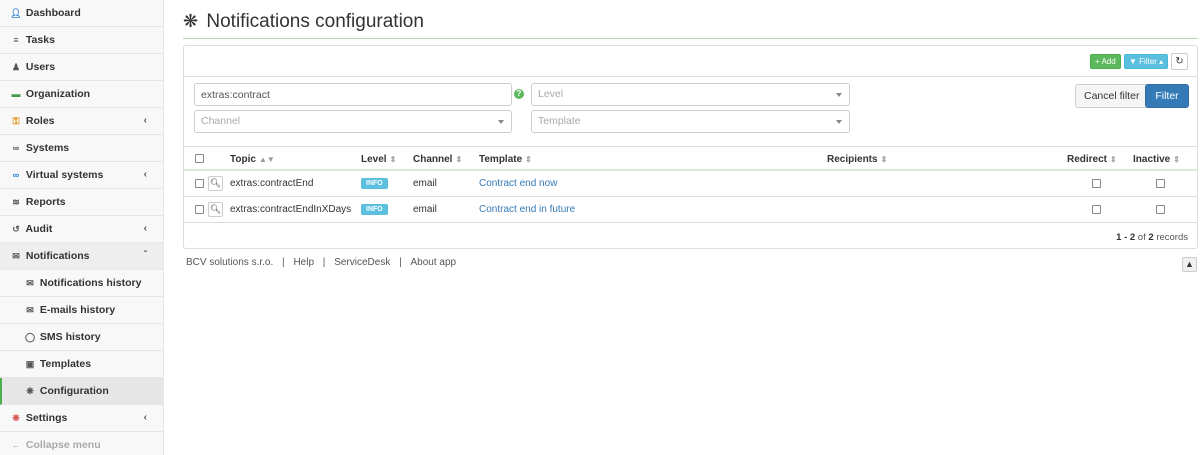  I want to click on column-label: Topic, so click(243, 159).